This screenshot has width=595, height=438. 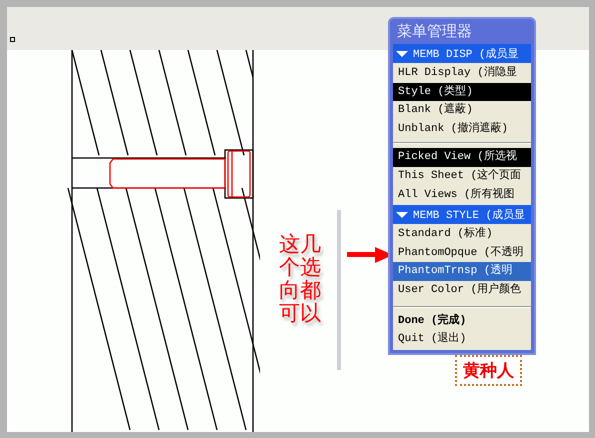 I want to click on menu-item: All Views (所有视图, so click(x=462, y=195).